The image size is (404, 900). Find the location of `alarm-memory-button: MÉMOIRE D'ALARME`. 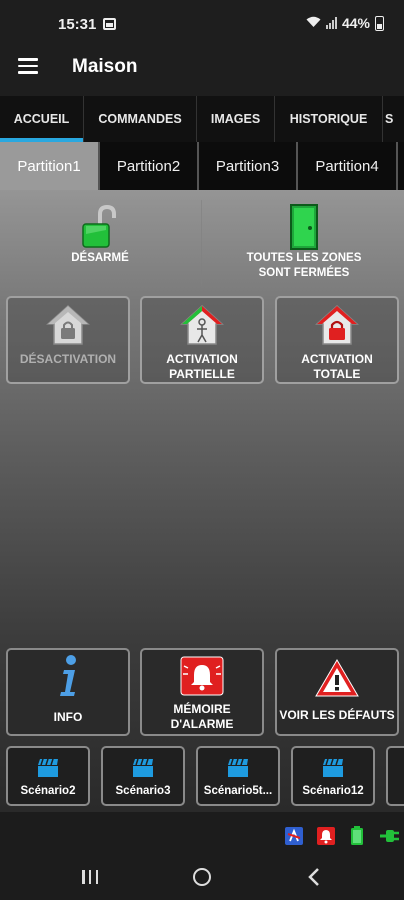

alarm-memory-button: MÉMOIRE D'ALARME is located at coordinates (202, 692).